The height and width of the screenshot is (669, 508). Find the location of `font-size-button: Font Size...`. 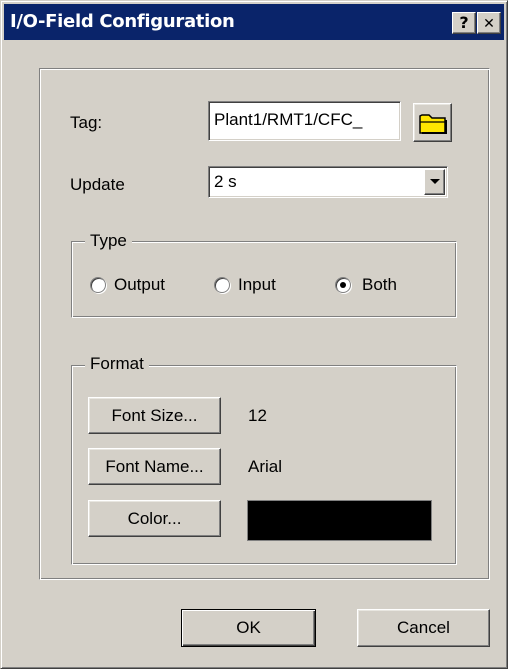

font-size-button: Font Size... is located at coordinates (154, 415).